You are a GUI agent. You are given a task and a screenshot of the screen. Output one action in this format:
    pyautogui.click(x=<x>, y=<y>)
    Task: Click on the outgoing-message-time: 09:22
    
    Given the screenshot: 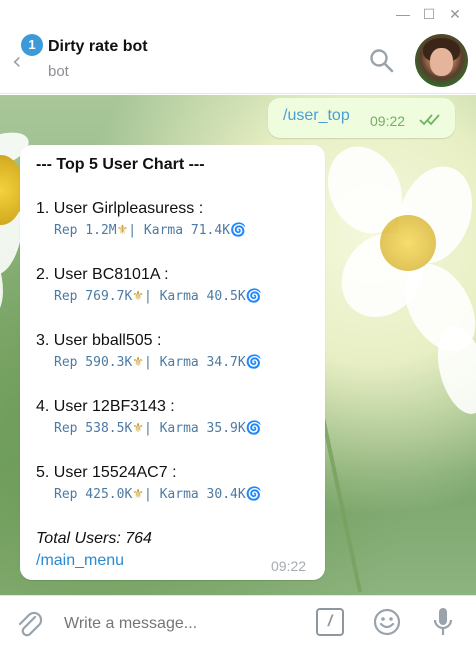 What is the action you would take?
    pyautogui.click(x=388, y=121)
    